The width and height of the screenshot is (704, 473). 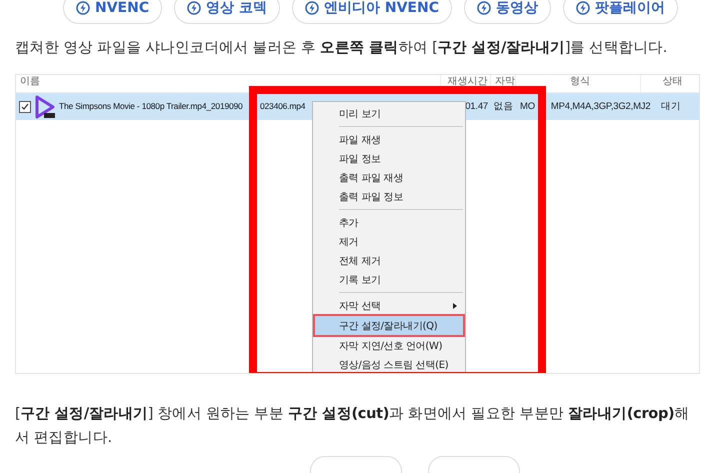 What do you see at coordinates (600, 106) in the screenshot?
I see `format-cell: MP4,M4A,3GP,3G2,MJ2` at bounding box center [600, 106].